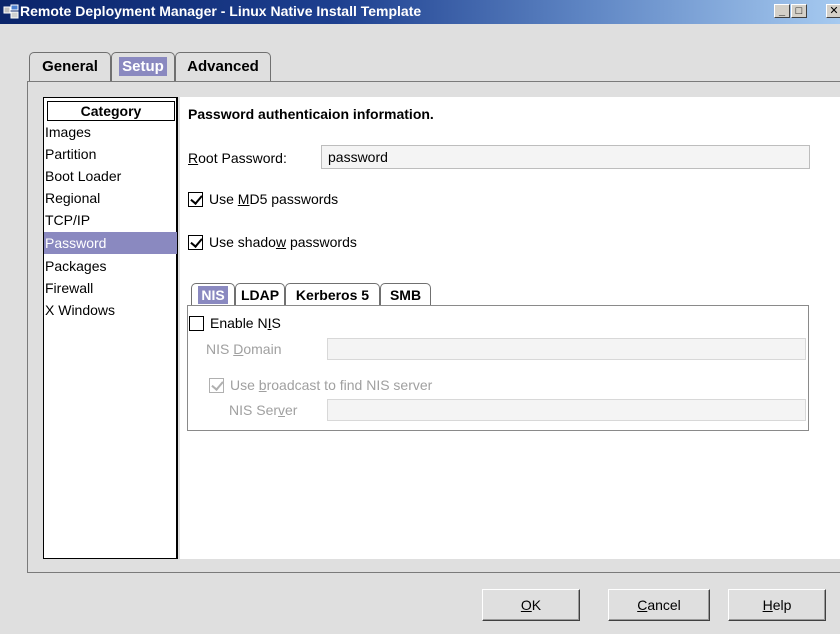  What do you see at coordinates (659, 605) in the screenshot?
I see `cancel-button: Cancel` at bounding box center [659, 605].